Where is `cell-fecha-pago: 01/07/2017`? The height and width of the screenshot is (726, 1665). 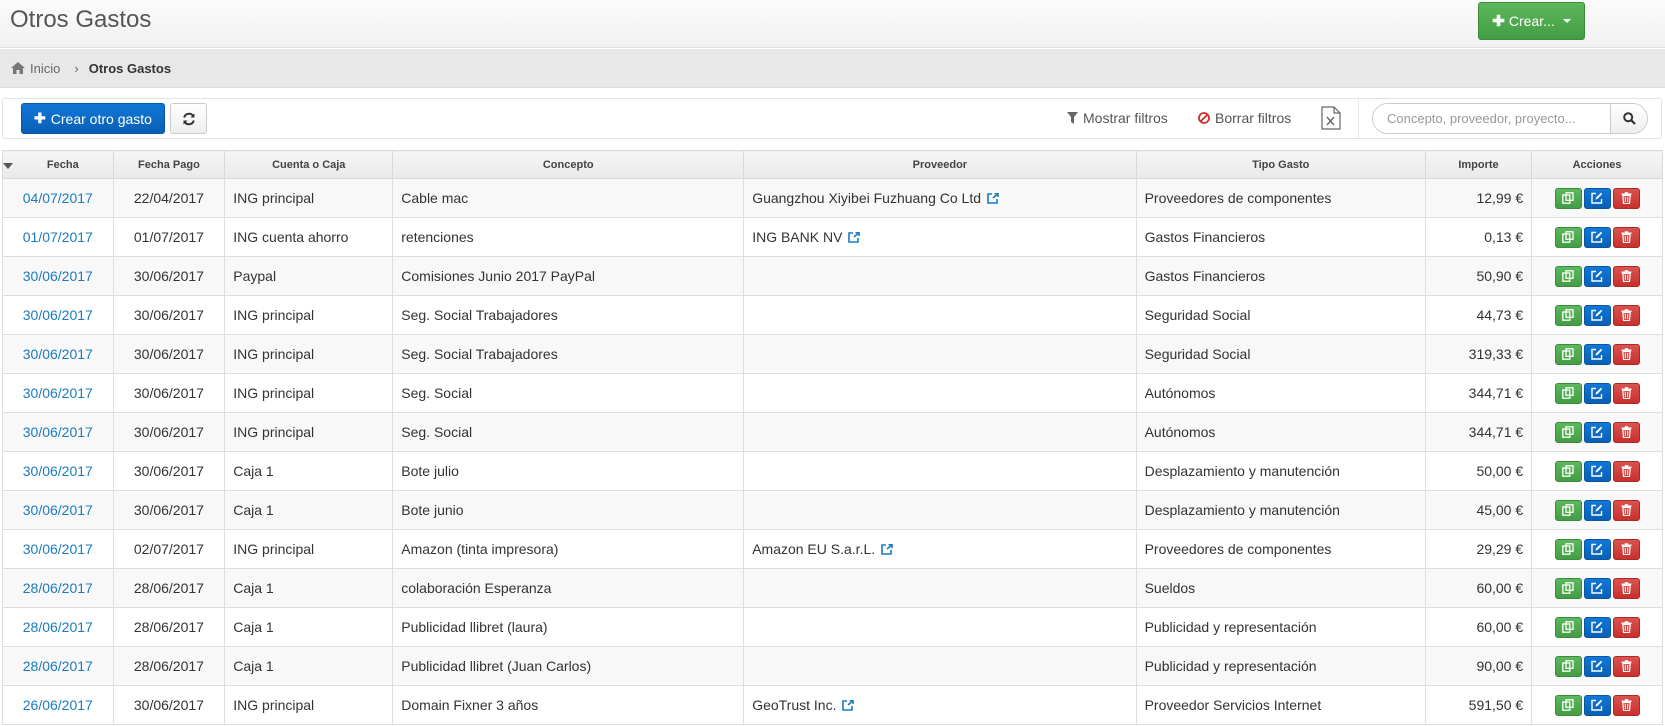
cell-fecha-pago: 01/07/2017 is located at coordinates (169, 237).